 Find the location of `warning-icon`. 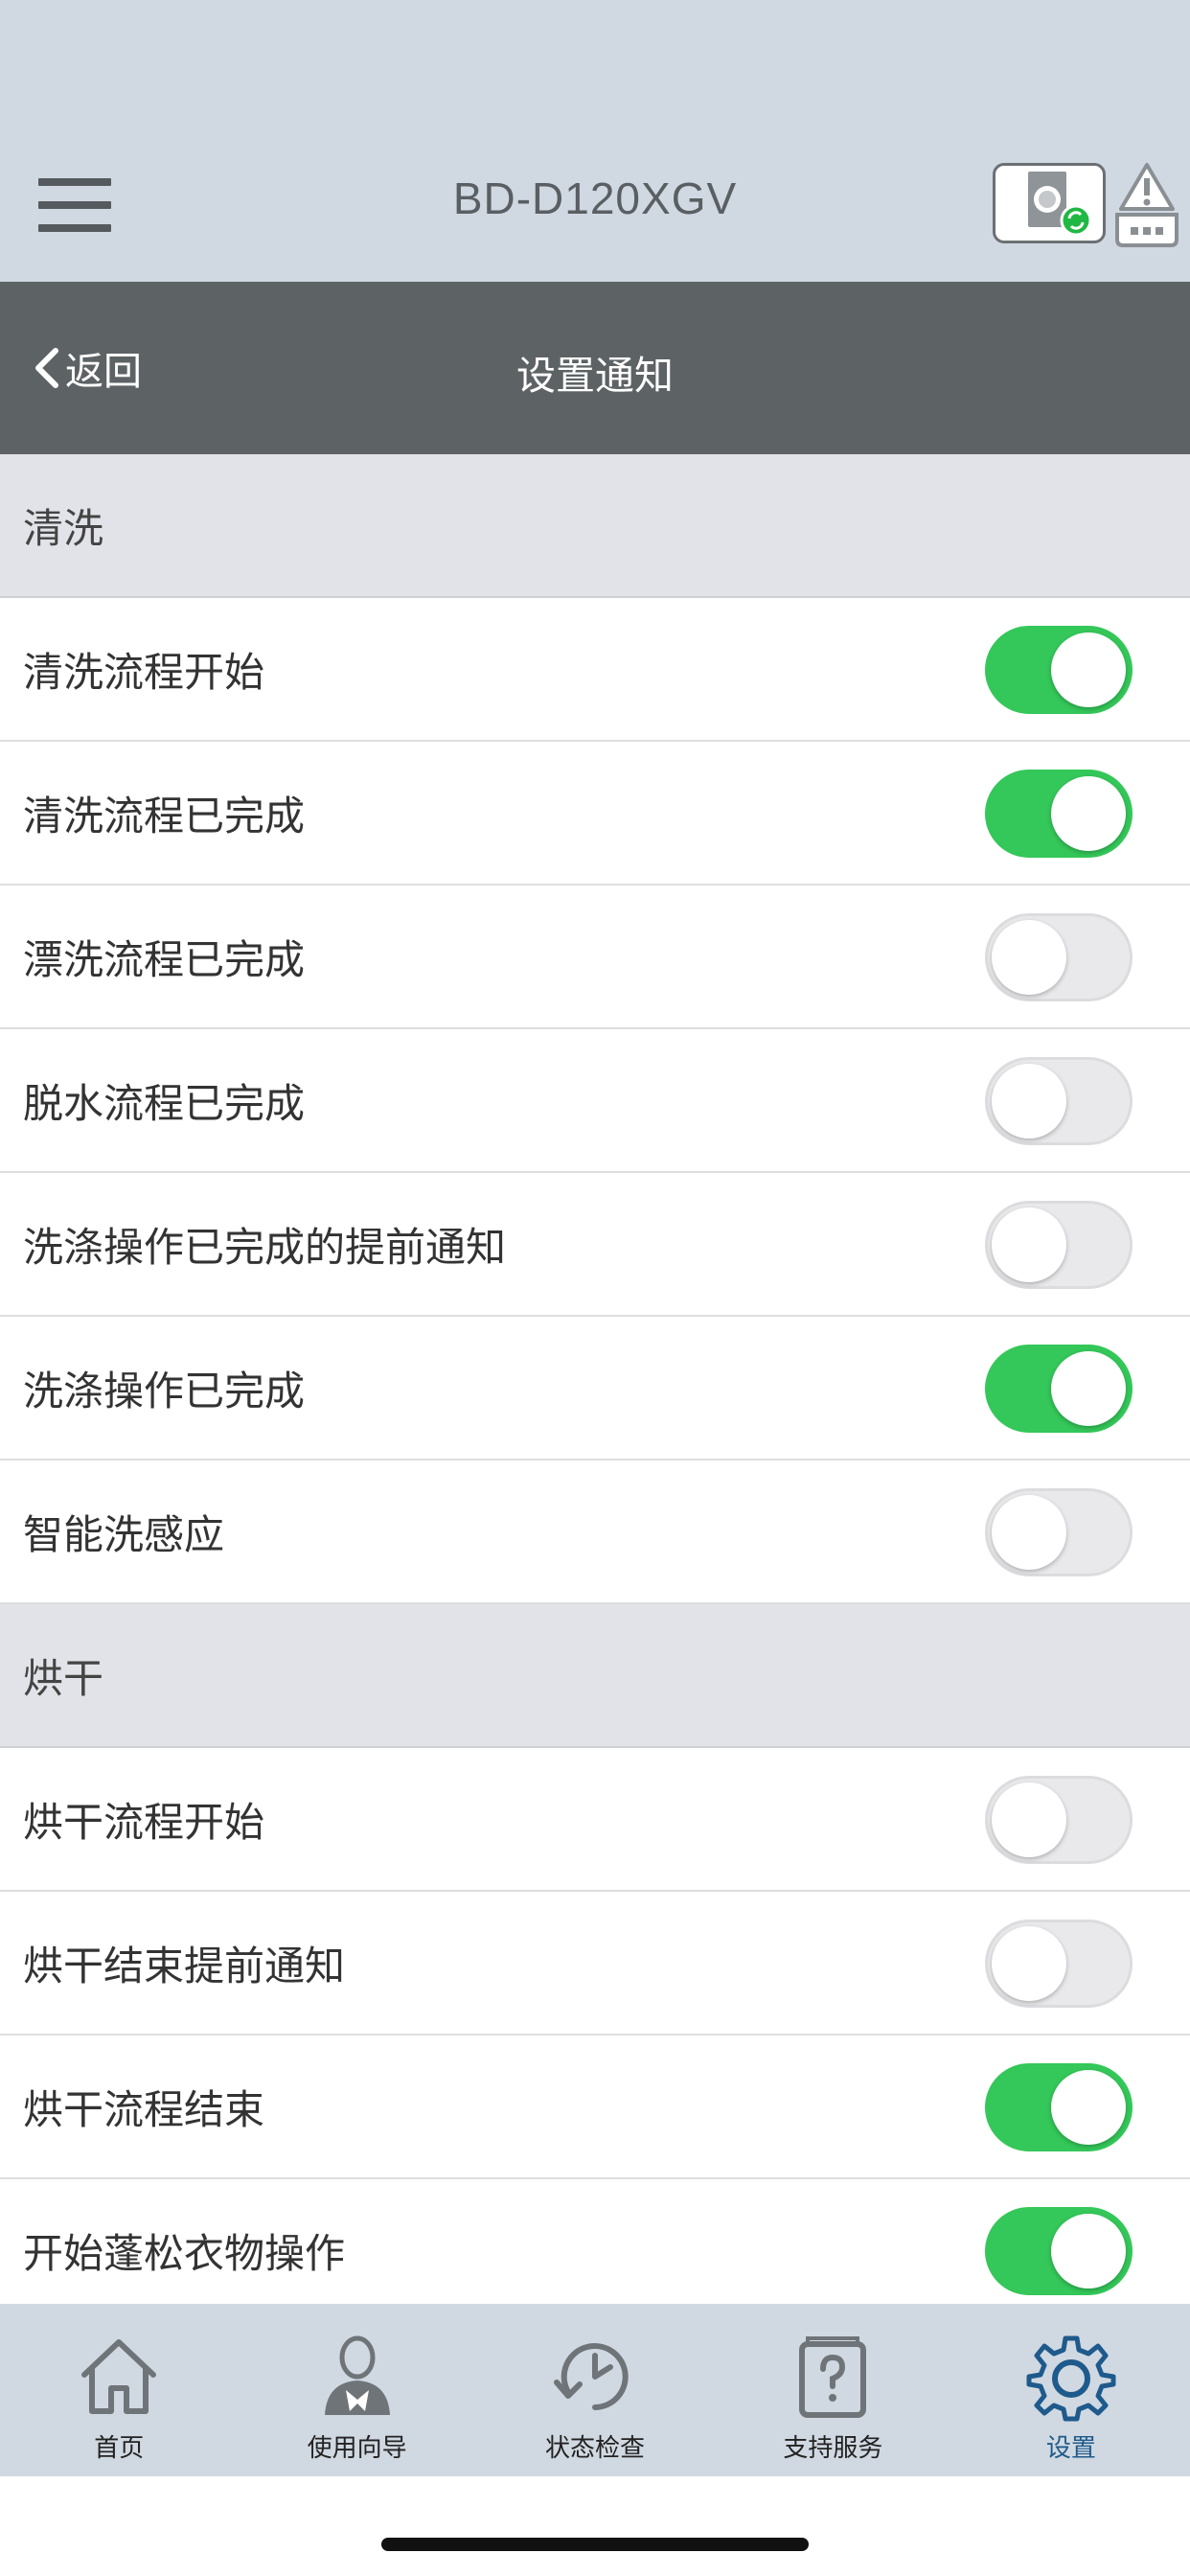

warning-icon is located at coordinates (1146, 205).